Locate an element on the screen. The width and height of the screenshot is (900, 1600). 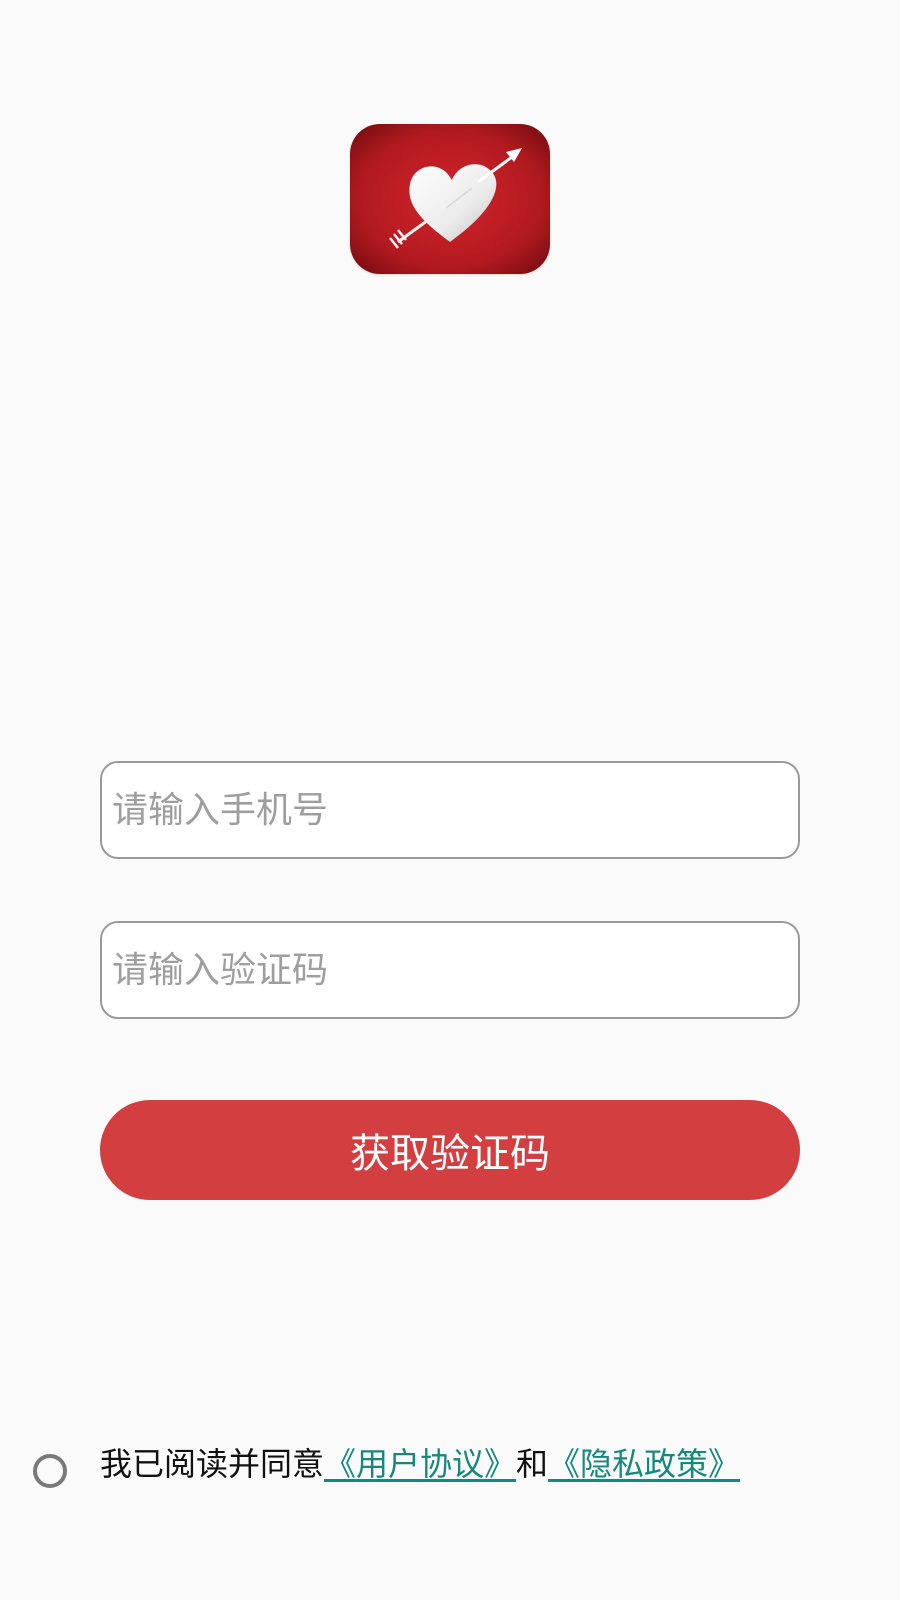
heart-arrow-icon is located at coordinates (450, 199).